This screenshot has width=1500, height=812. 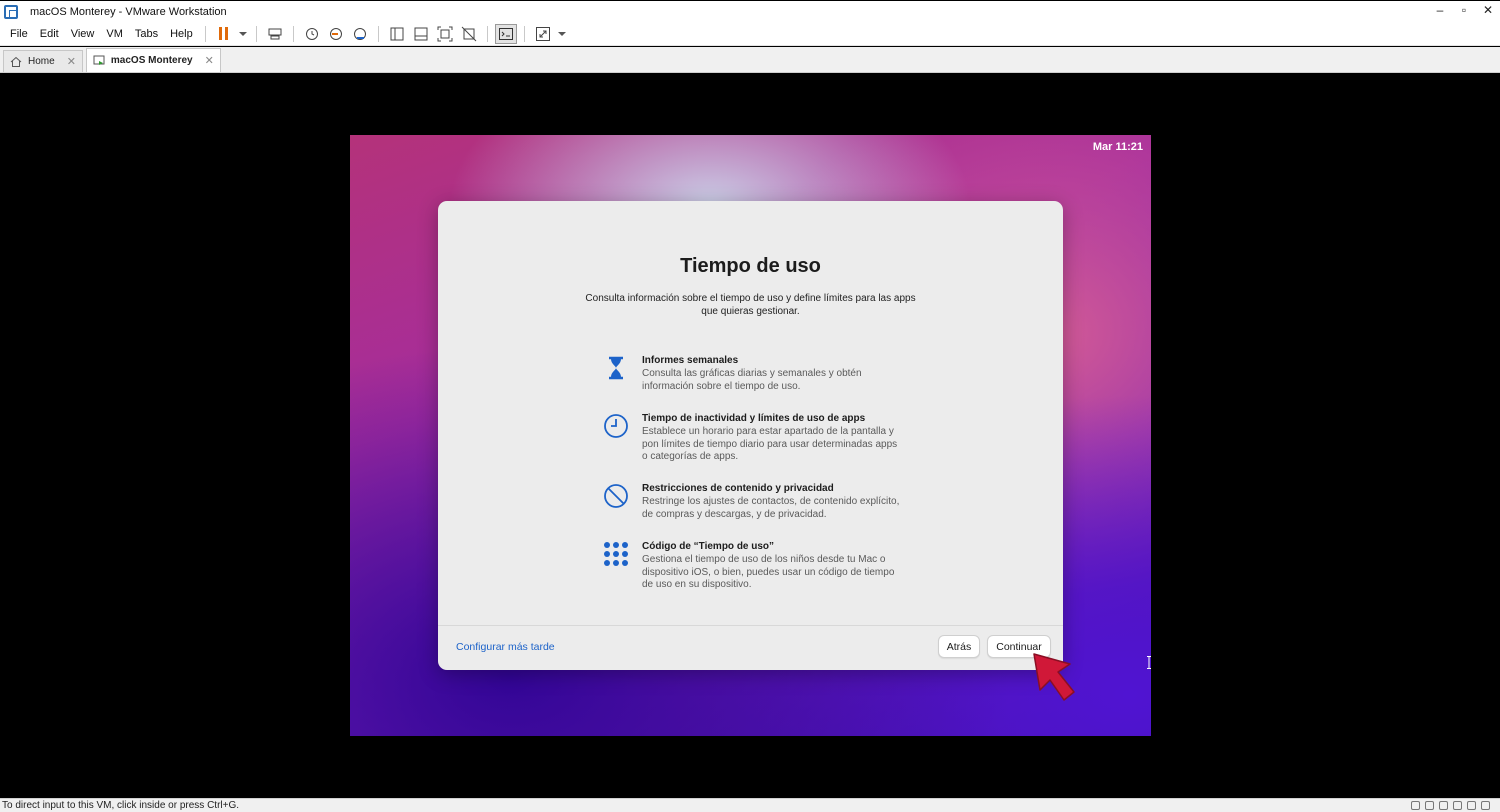 What do you see at coordinates (690, 360) in the screenshot?
I see `feature-title: Informes semanales` at bounding box center [690, 360].